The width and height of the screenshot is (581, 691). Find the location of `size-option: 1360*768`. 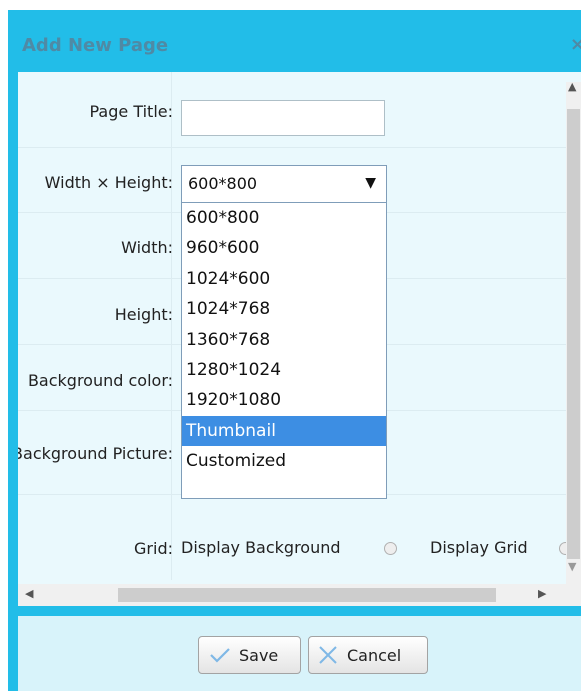

size-option: 1360*768 is located at coordinates (284, 340).